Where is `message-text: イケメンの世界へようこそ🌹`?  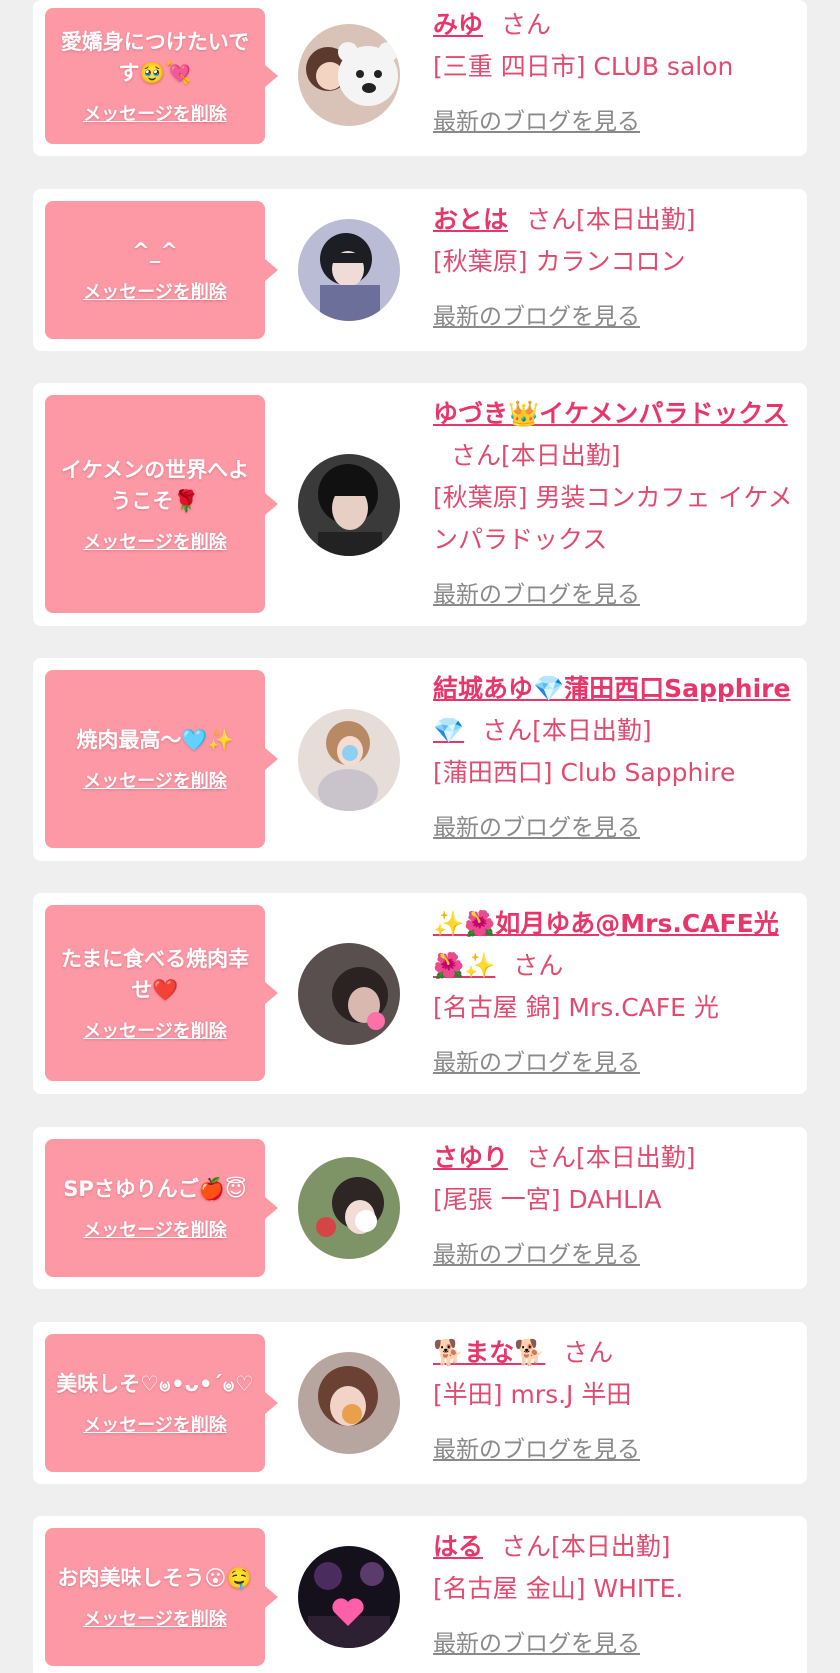 message-text: イケメンの世界へようこそ🌹 is located at coordinates (155, 485).